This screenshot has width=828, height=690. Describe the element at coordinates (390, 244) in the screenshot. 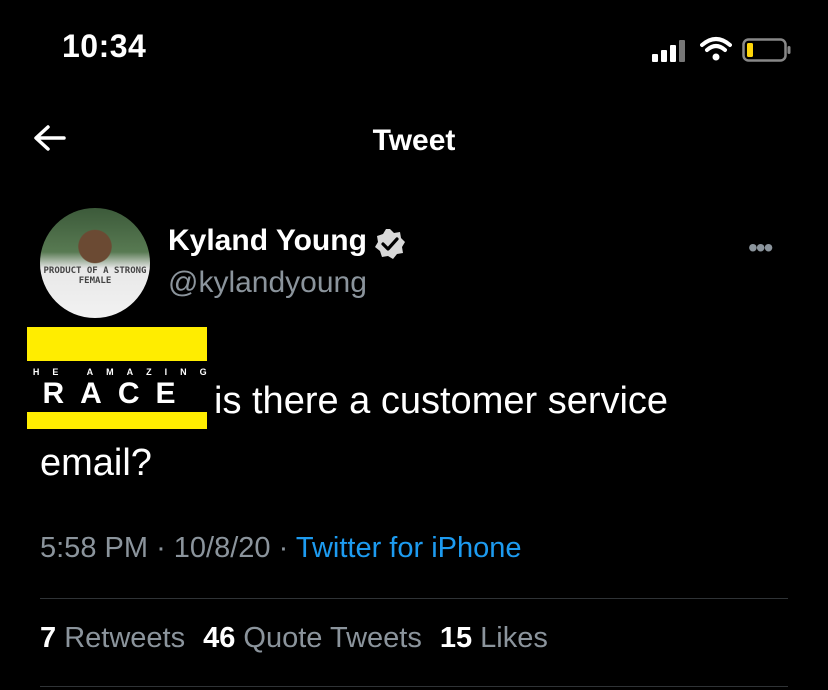

I see `verified-badge-icon` at that location.